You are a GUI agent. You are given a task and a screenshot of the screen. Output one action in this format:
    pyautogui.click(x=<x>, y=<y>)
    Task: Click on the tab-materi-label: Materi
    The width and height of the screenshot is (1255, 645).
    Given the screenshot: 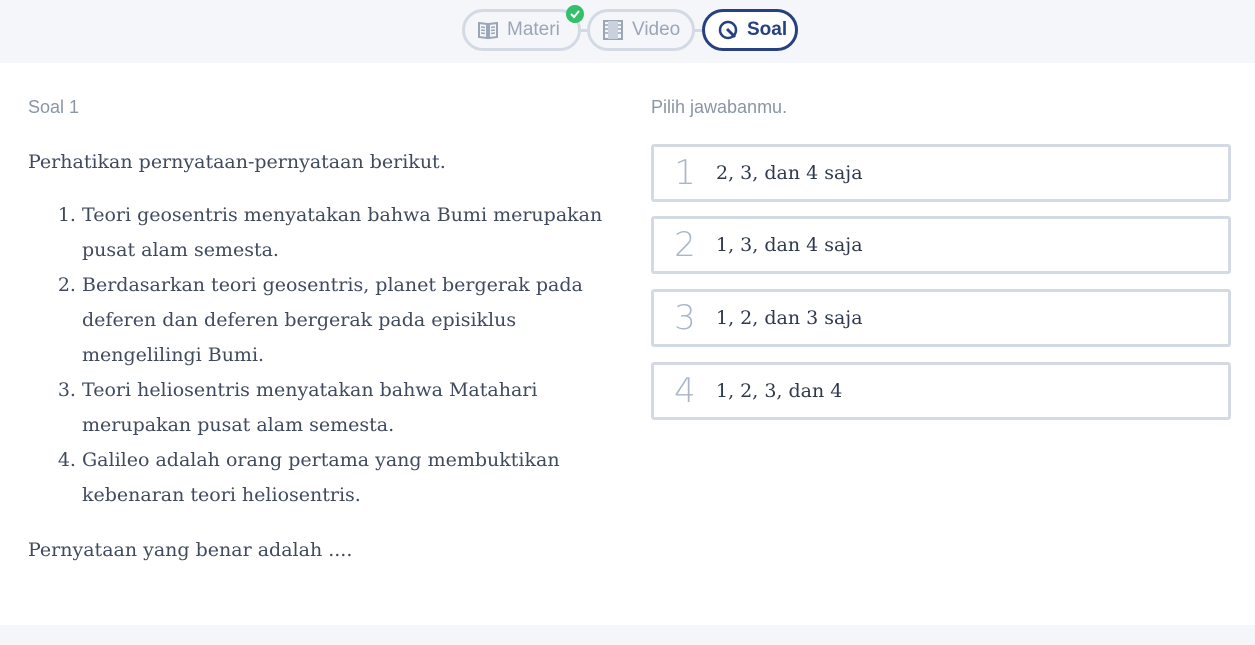 What is the action you would take?
    pyautogui.click(x=533, y=29)
    